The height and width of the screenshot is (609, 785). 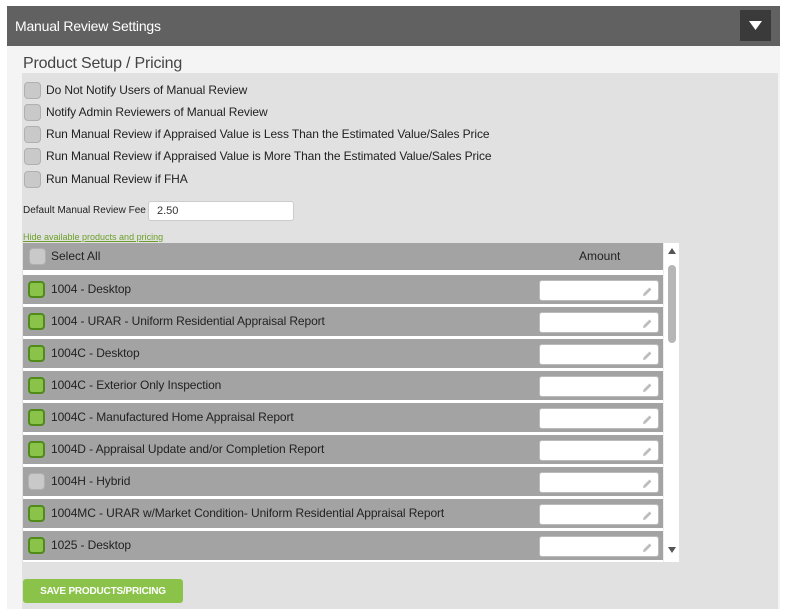 I want to click on product-row: 1025 - Desktop, so click(x=343, y=545).